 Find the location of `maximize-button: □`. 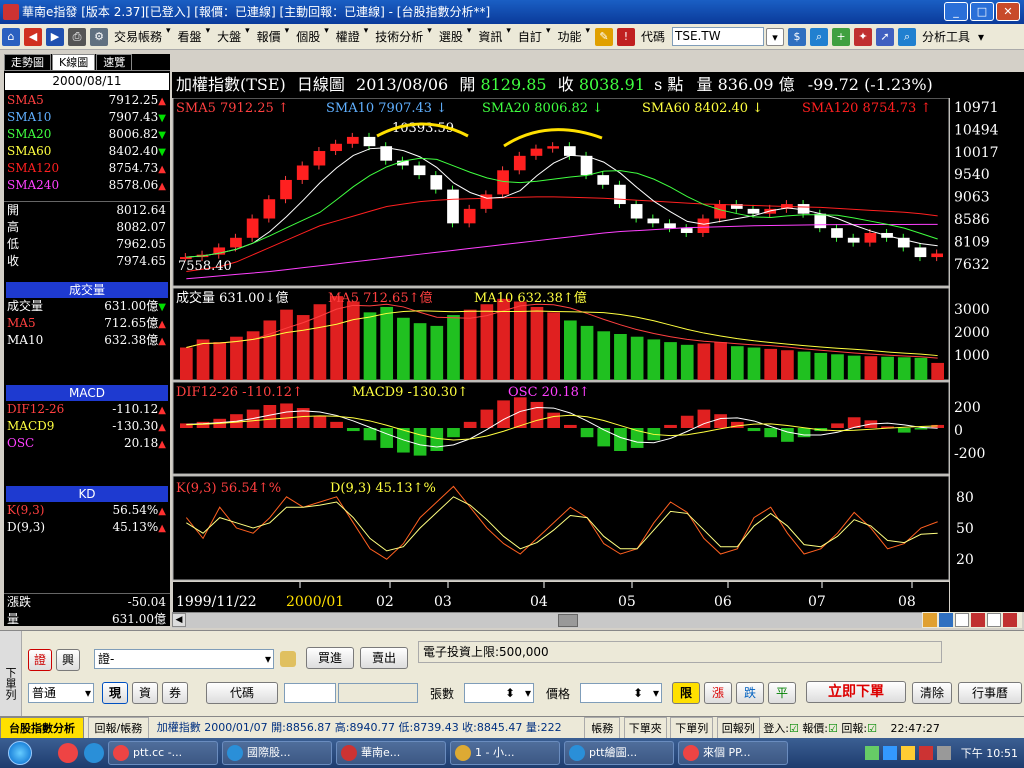

maximize-button: □ is located at coordinates (982, 11).